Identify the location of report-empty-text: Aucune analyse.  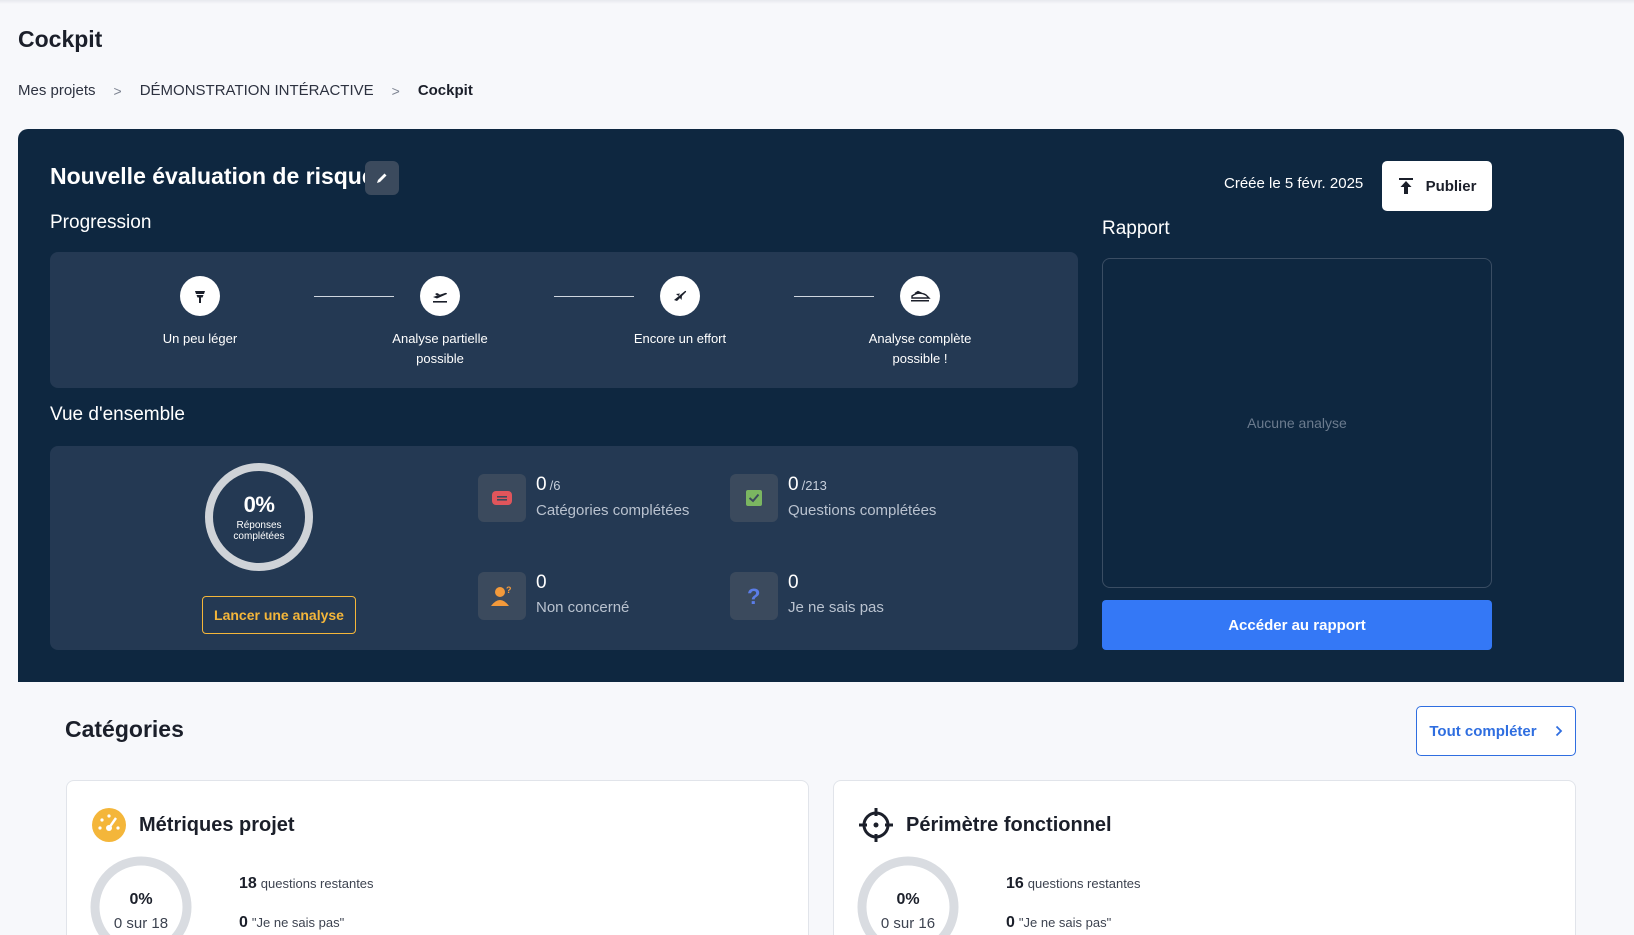
(1297, 423).